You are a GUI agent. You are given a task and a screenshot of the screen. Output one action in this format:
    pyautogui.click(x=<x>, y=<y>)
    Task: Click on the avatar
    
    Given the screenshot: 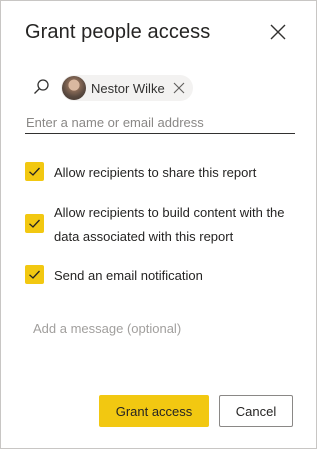 What is the action you would take?
    pyautogui.click(x=74, y=88)
    